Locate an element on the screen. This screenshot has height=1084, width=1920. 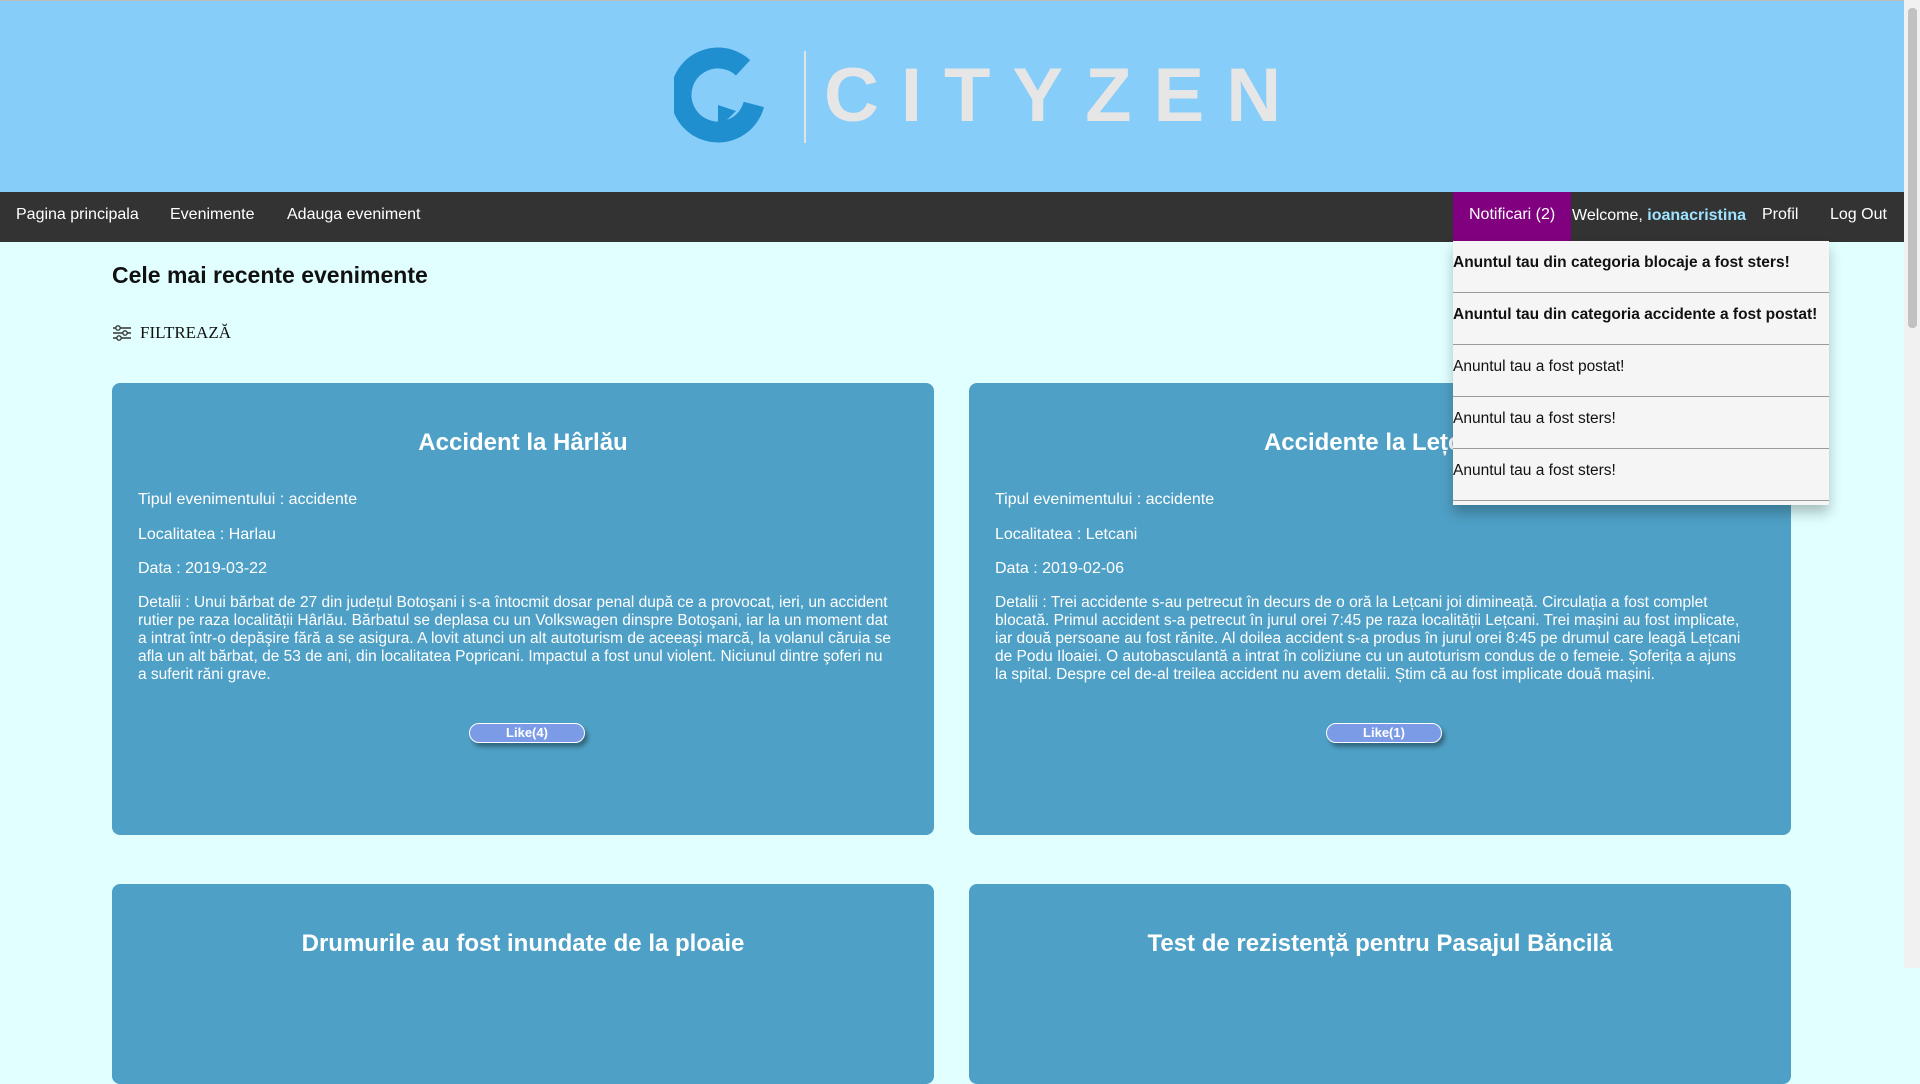
welcome-username: ioanacristina is located at coordinates (1696, 215).